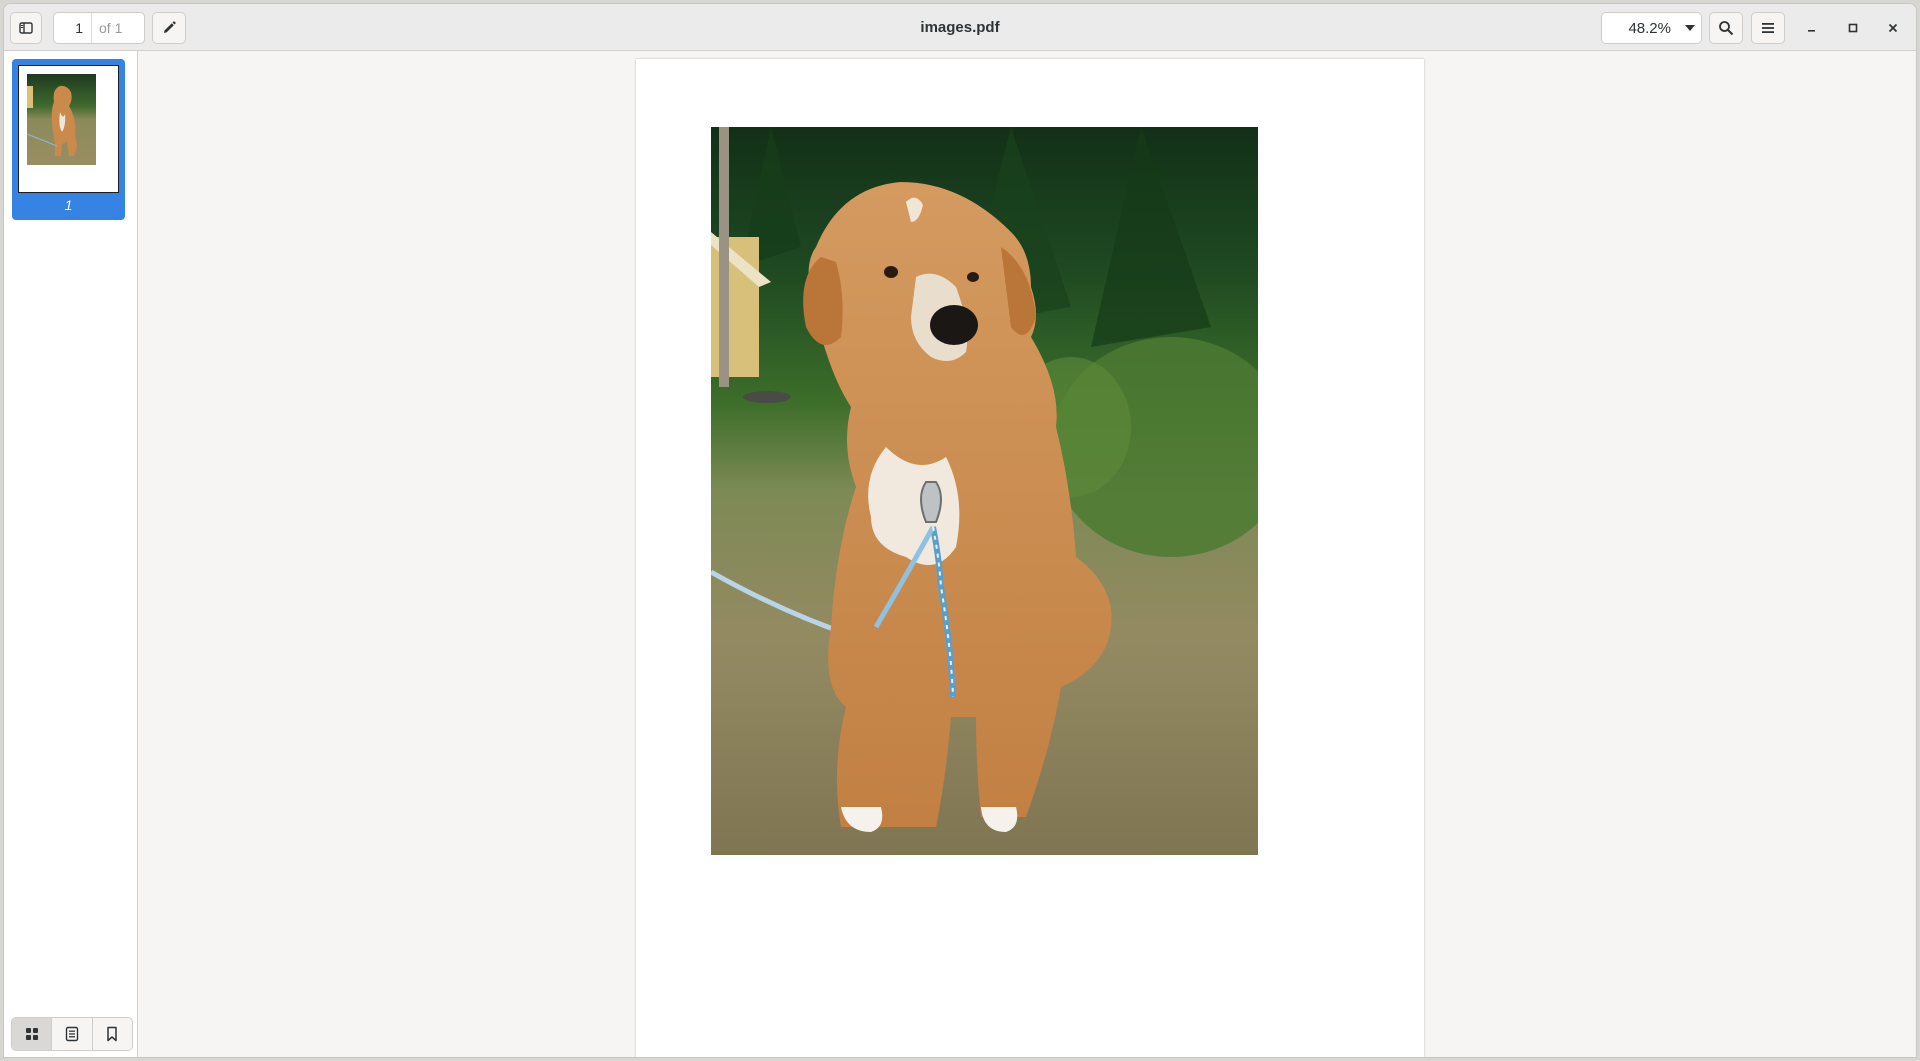  I want to click on main-menu-button, so click(1768, 28).